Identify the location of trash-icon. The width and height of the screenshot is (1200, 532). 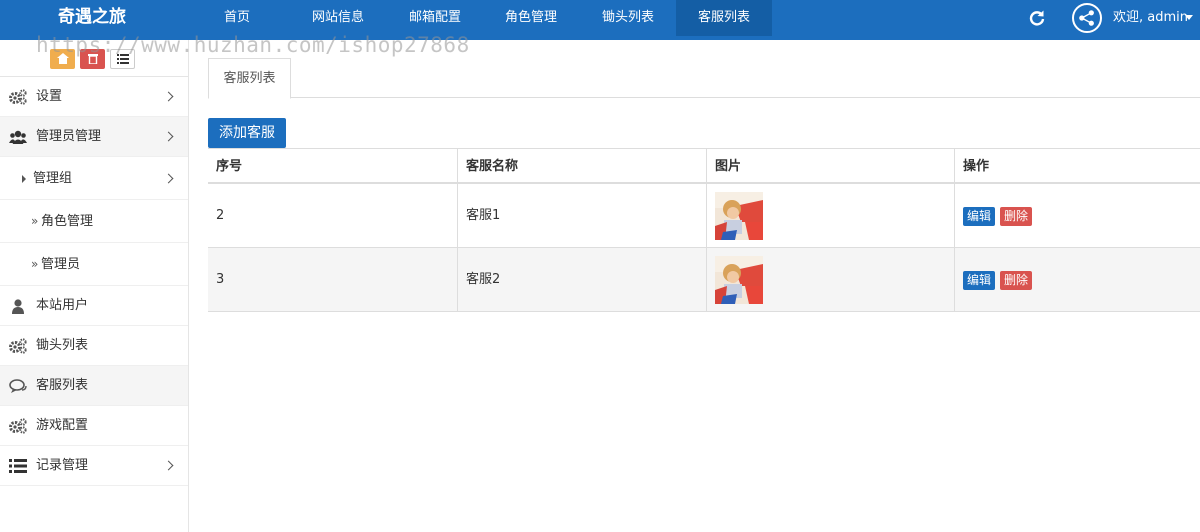
(92, 59).